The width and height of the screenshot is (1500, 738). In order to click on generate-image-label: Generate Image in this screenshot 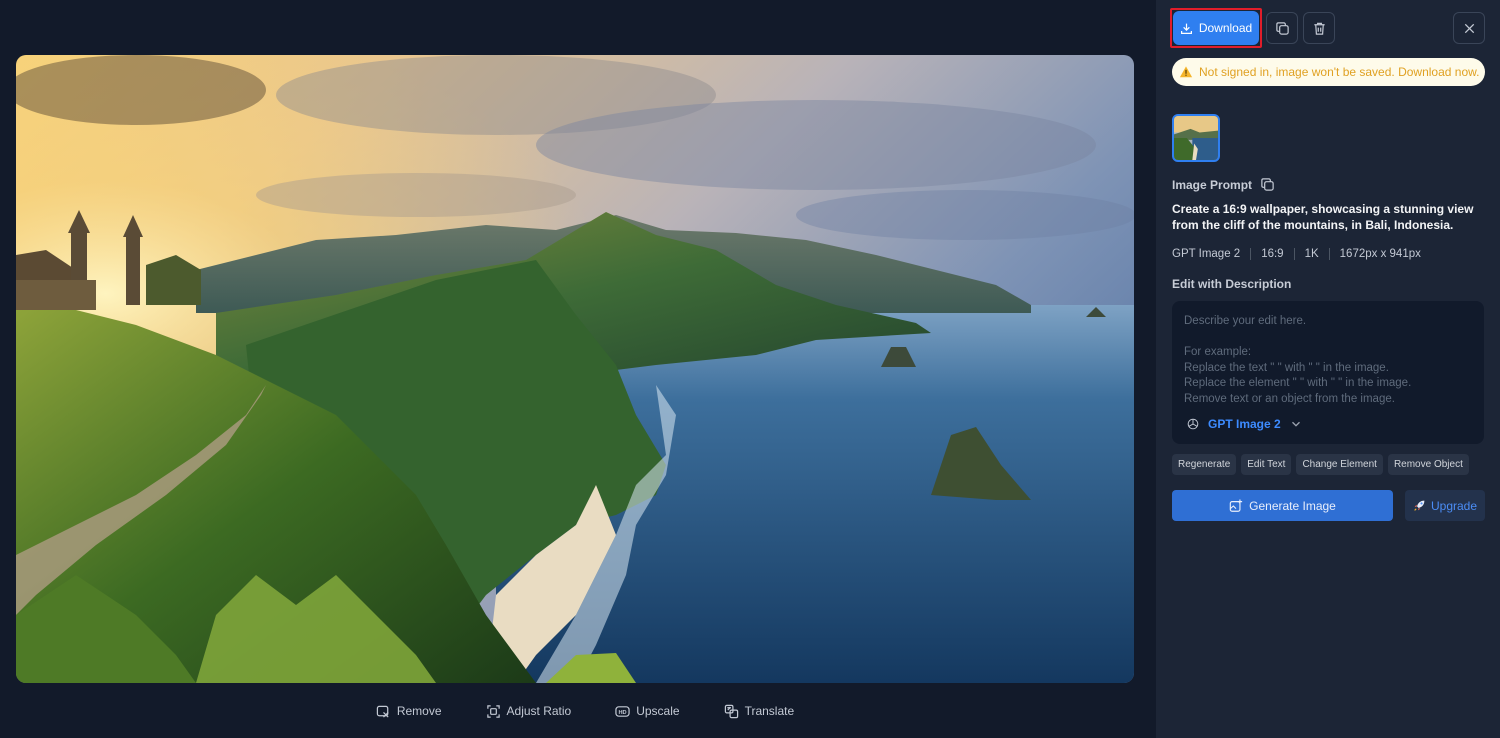, I will do `click(1292, 505)`.